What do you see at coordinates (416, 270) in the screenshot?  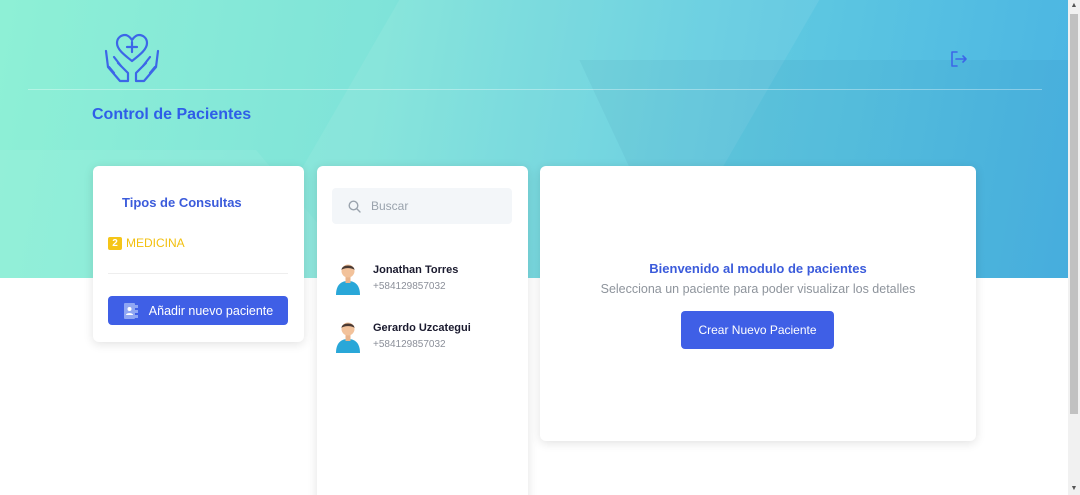 I see `patient-name: Jonathan Torres` at bounding box center [416, 270].